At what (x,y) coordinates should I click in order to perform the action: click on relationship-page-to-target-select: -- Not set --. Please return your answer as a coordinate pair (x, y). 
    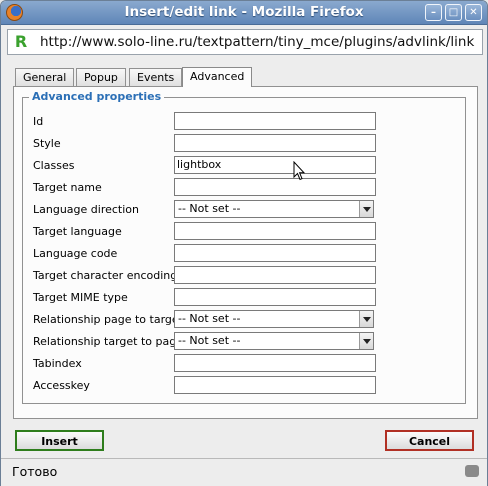
    Looking at the image, I should click on (274, 319).